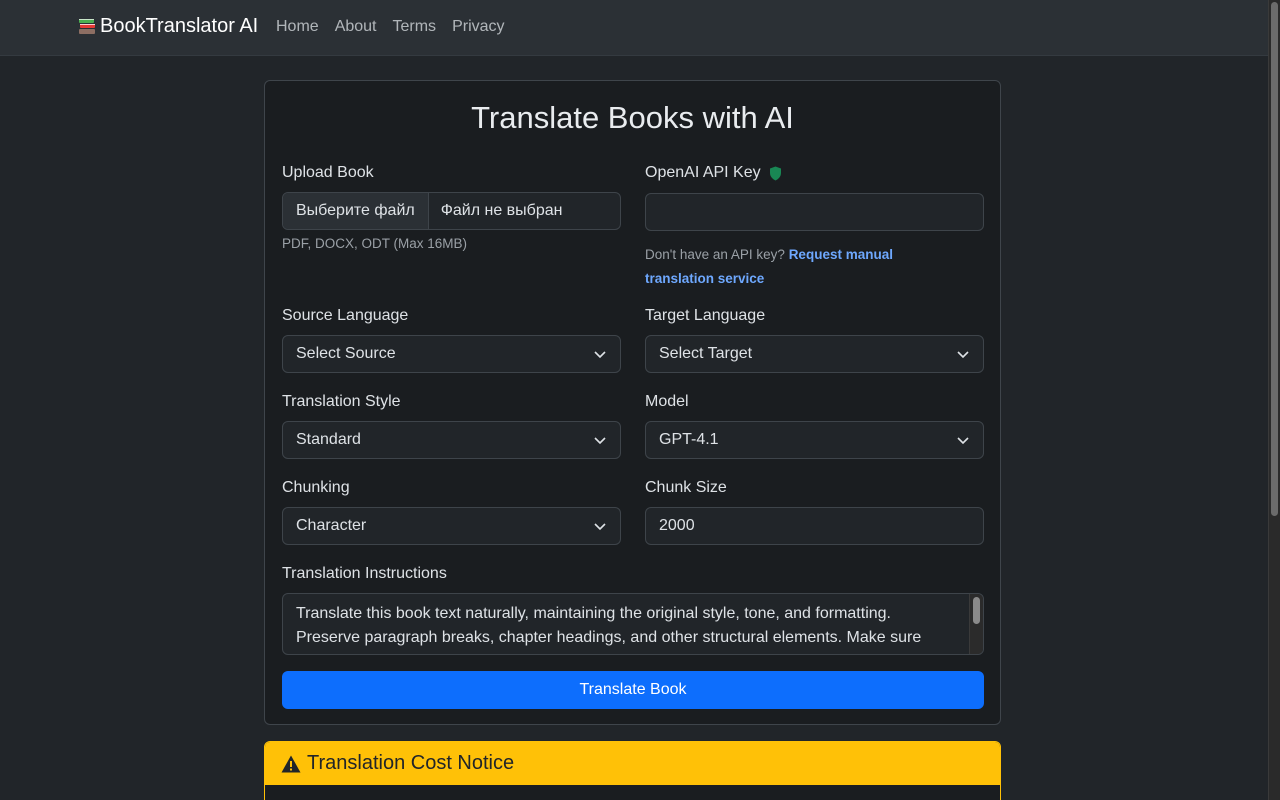  Describe the element at coordinates (706, 353) in the screenshot. I see `target-language-value: Select Target` at that location.